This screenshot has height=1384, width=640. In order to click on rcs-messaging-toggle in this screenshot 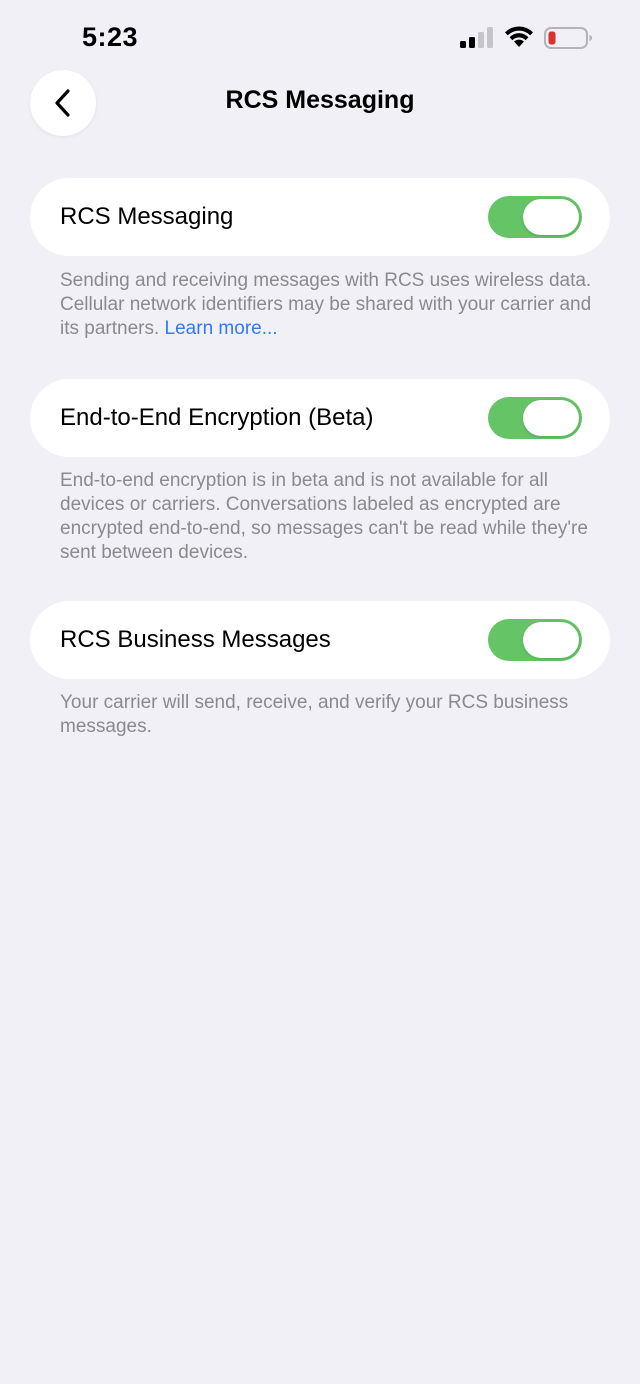, I will do `click(535, 217)`.